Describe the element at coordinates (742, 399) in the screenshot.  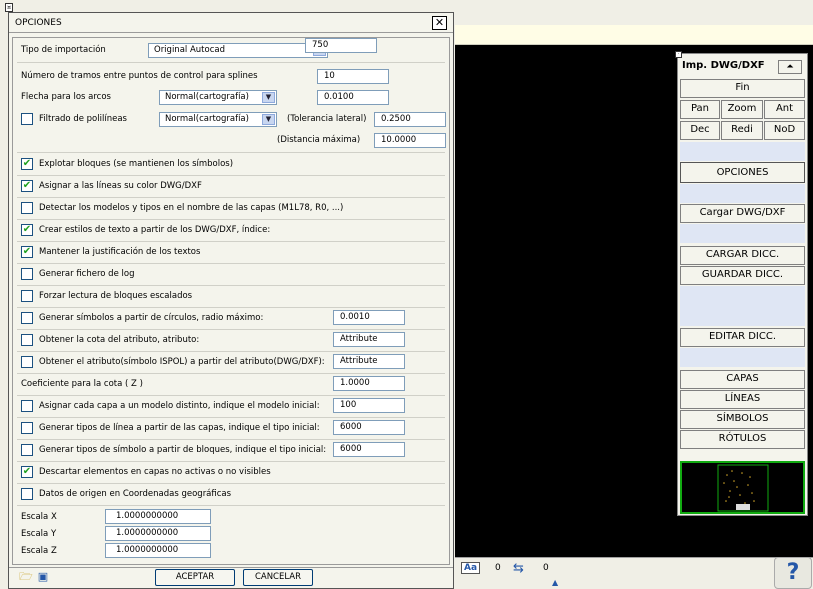
I see `lineas-button: LÍNEAS` at that location.